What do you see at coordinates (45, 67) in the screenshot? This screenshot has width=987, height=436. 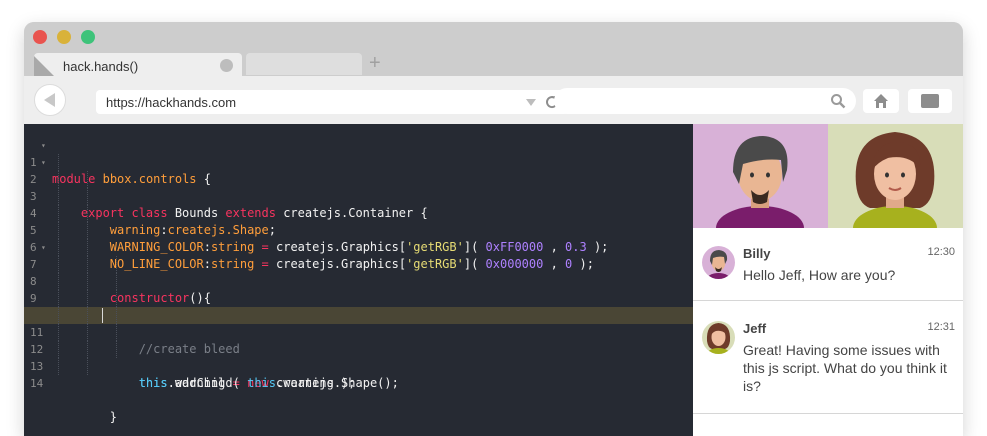 I see `tab-corner` at bounding box center [45, 67].